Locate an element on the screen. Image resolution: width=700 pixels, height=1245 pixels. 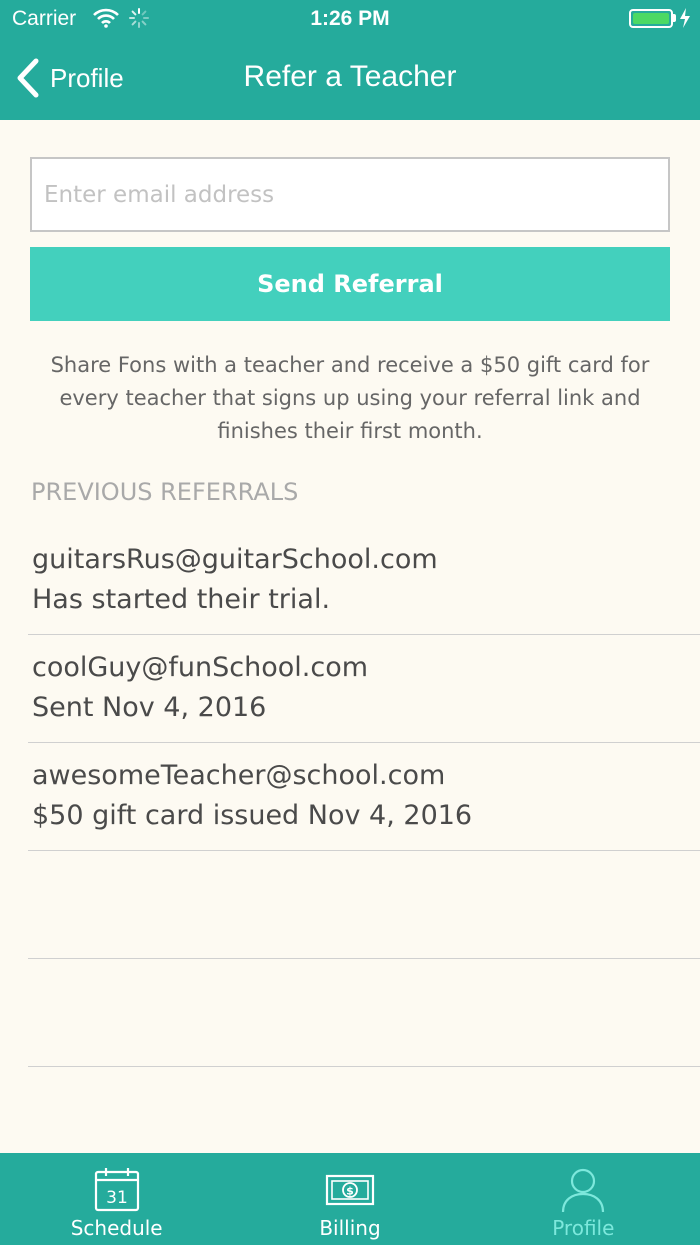
tab-label: Billing is located at coordinates (350, 1228).